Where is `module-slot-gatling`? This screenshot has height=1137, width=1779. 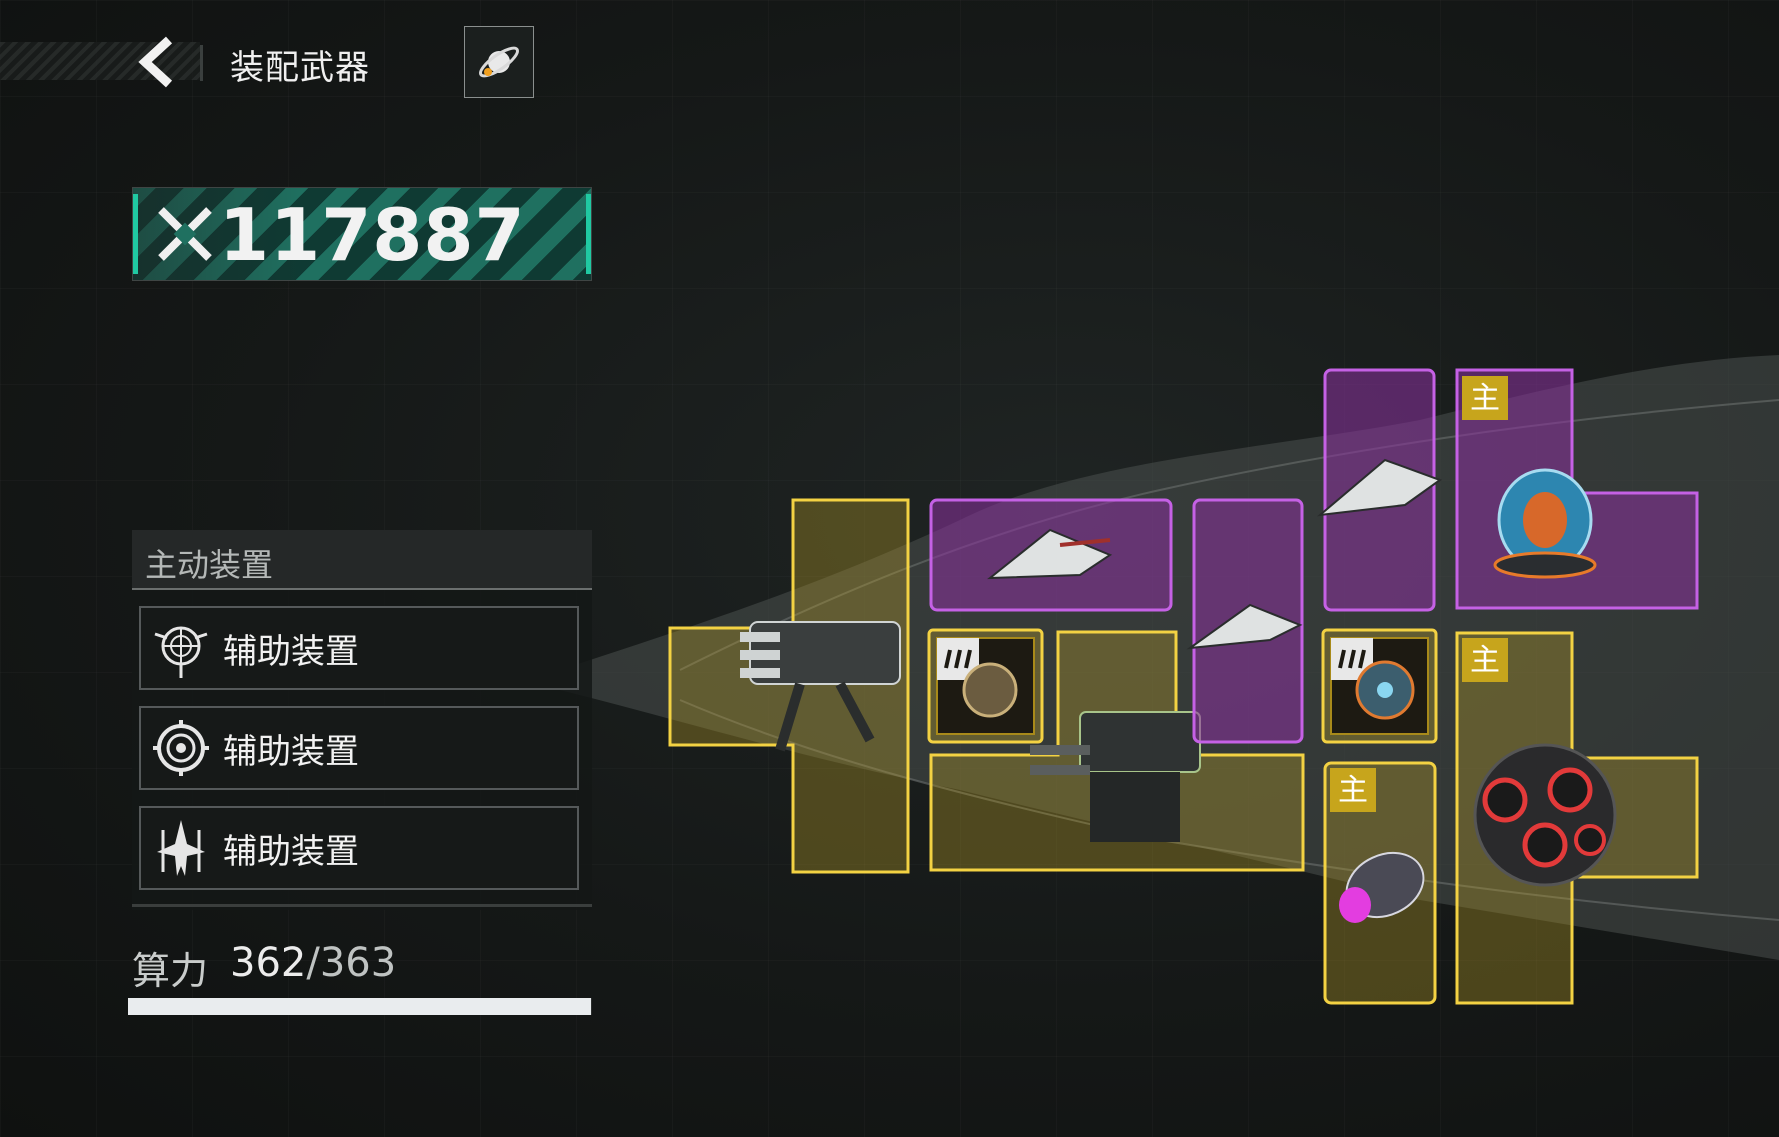 module-slot-gatling is located at coordinates (789, 686).